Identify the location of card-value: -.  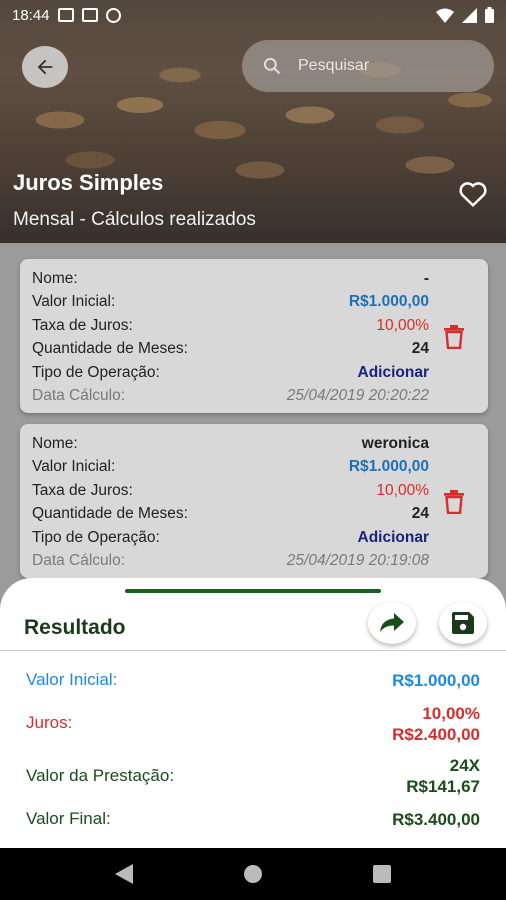
(426, 278).